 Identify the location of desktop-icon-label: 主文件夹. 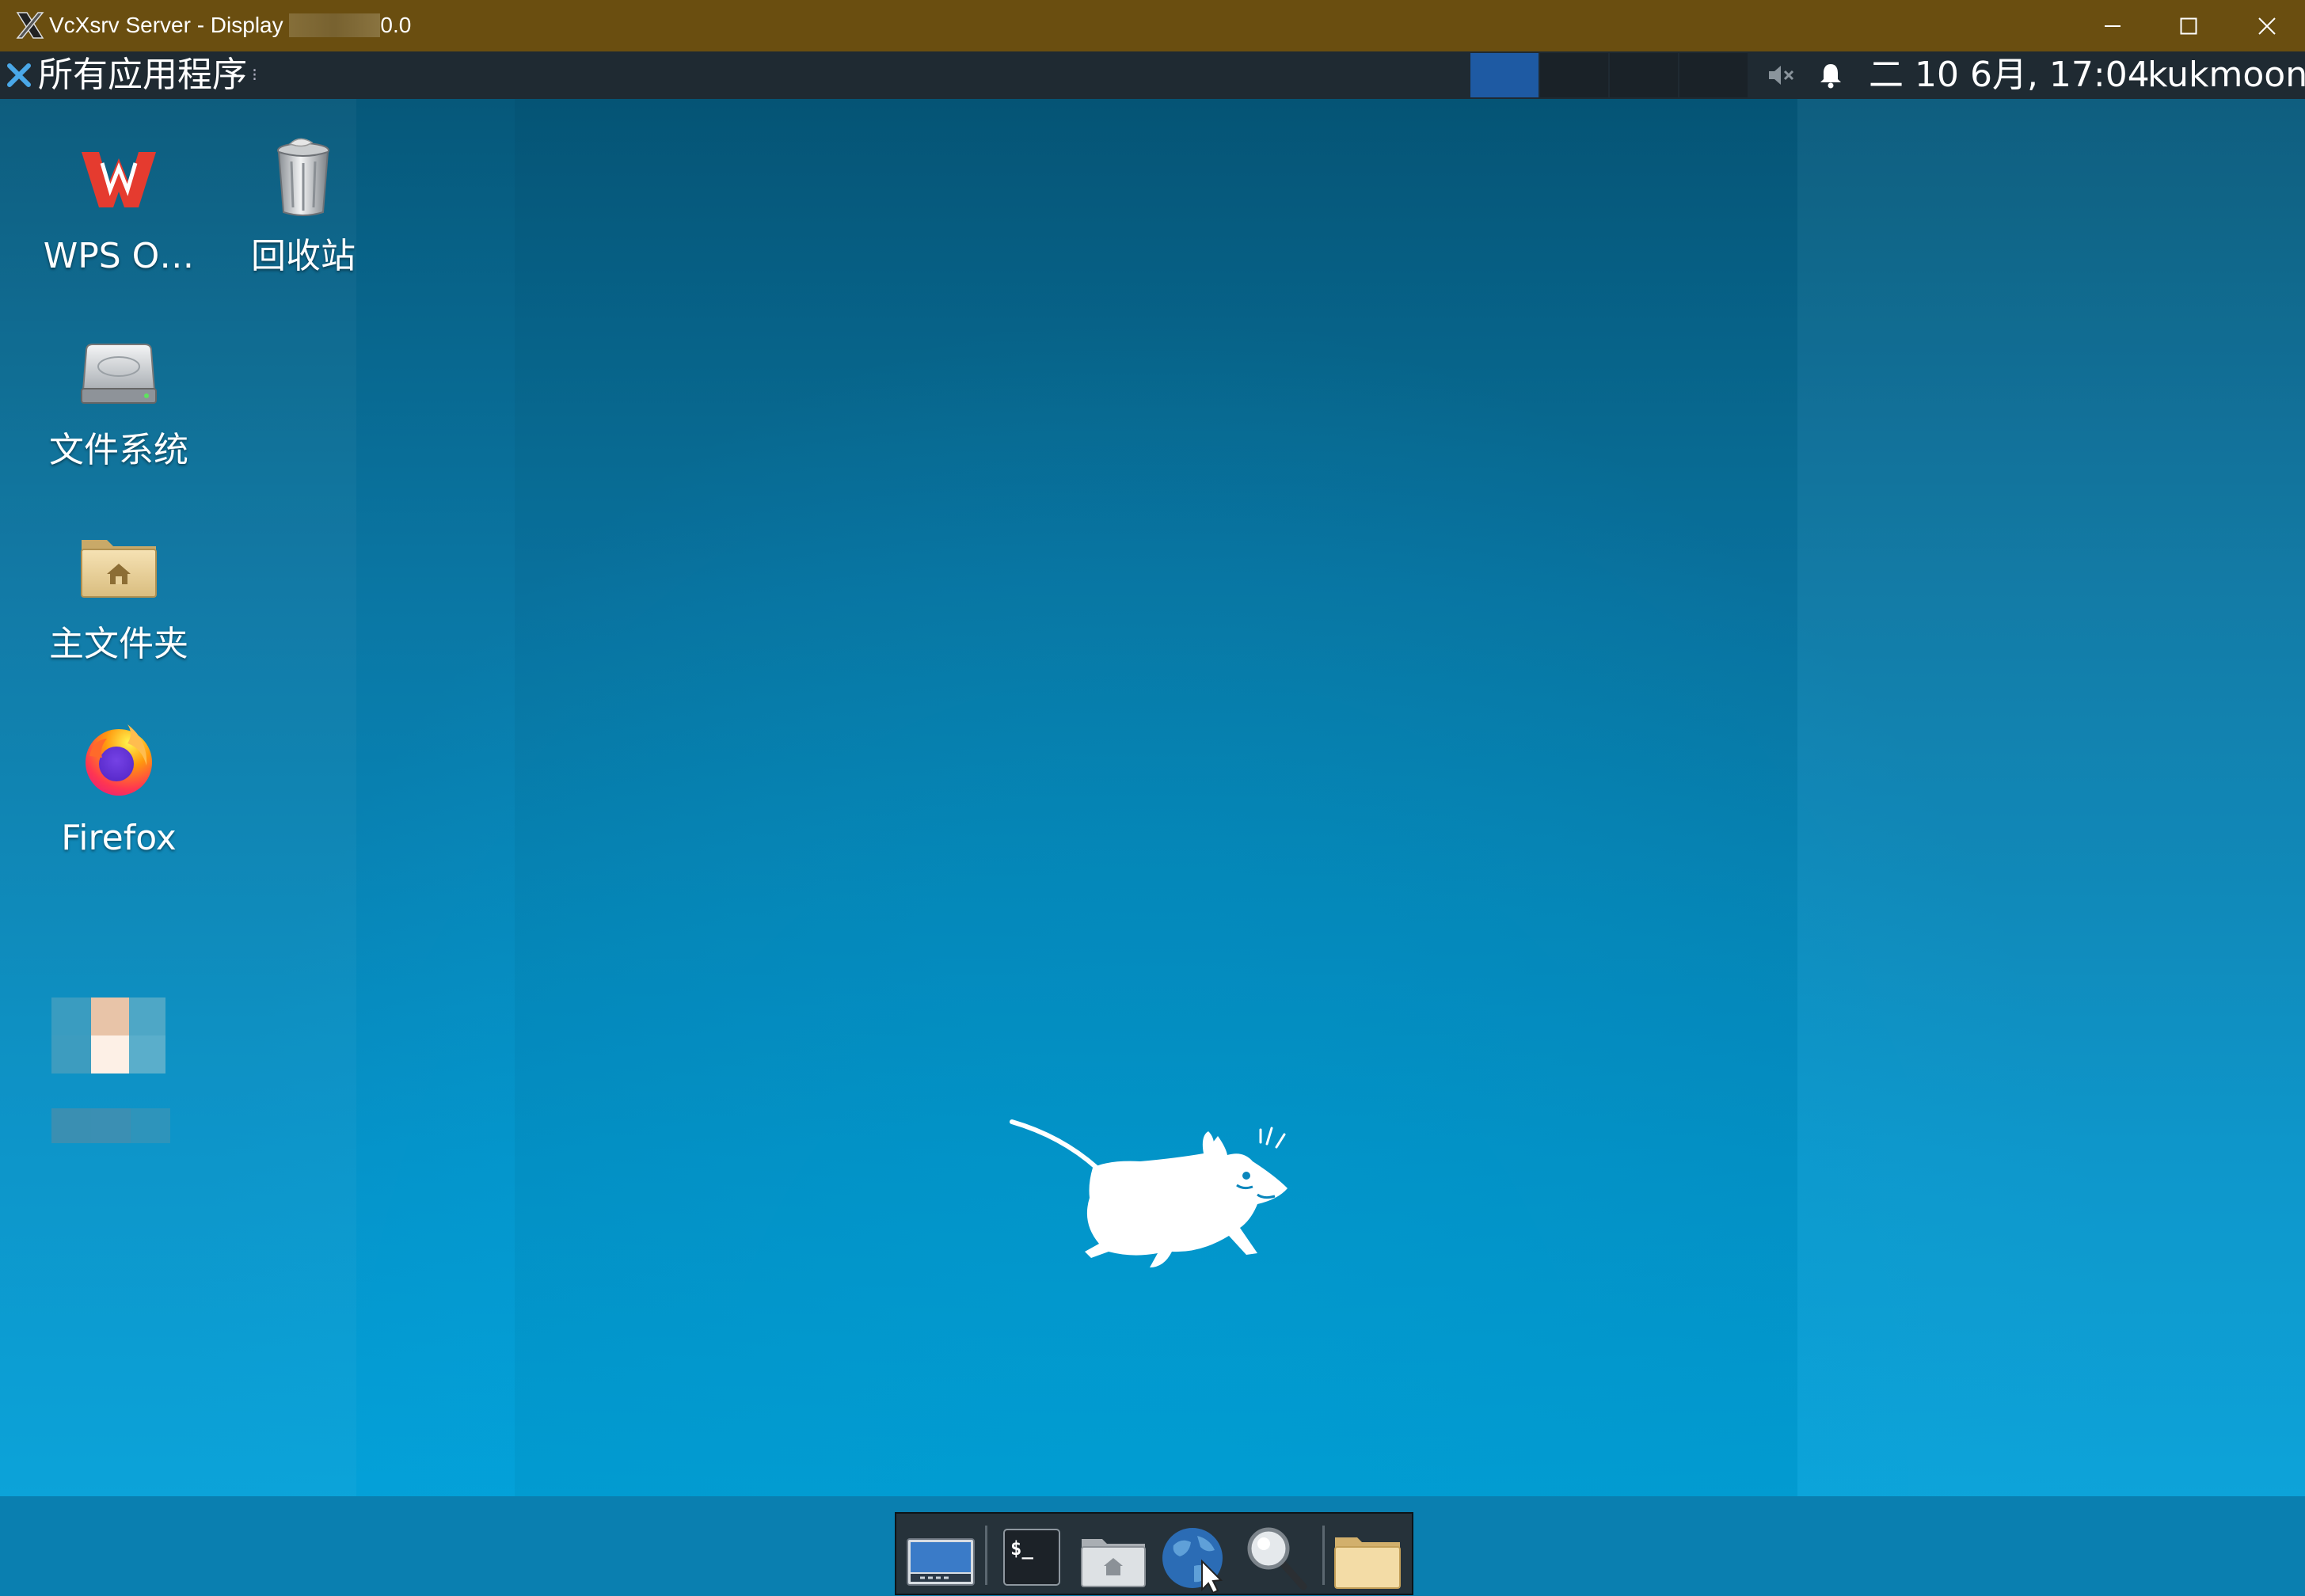
(118, 644).